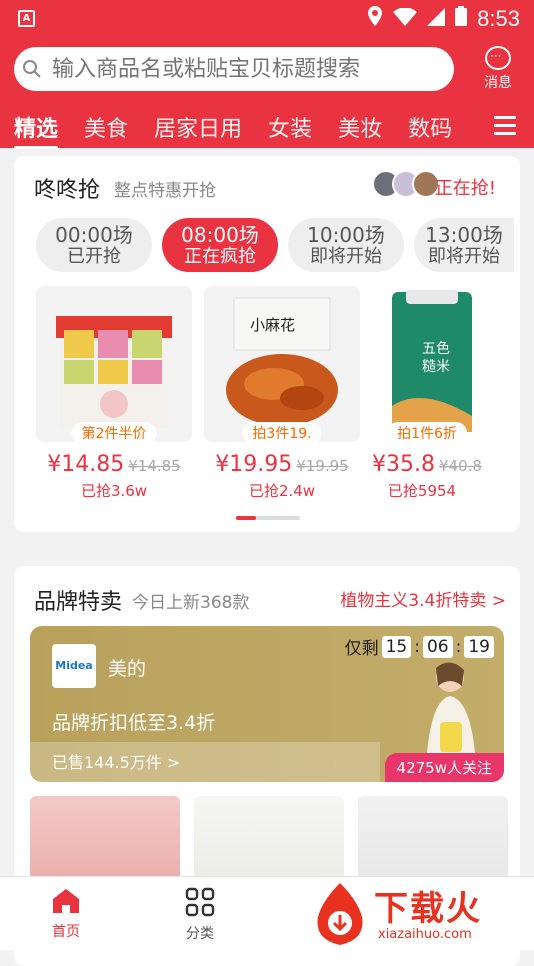 This screenshot has width=534, height=966. I want to click on carousel-indicator, so click(268, 518).